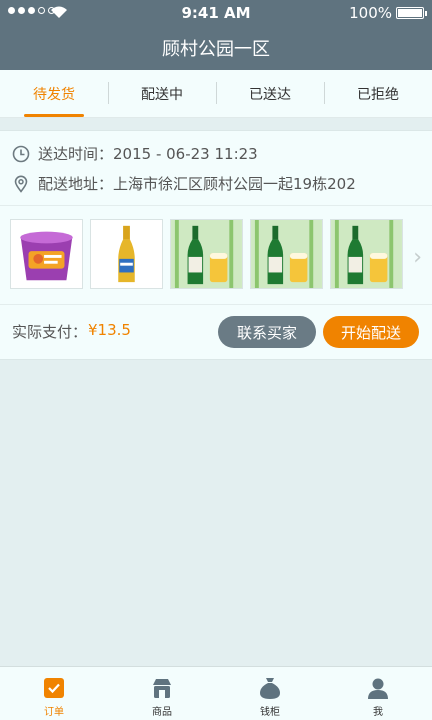 Image resolution: width=432 pixels, height=720 pixels. Describe the element at coordinates (270, 688) in the screenshot. I see `wallet-bag-icon` at that location.